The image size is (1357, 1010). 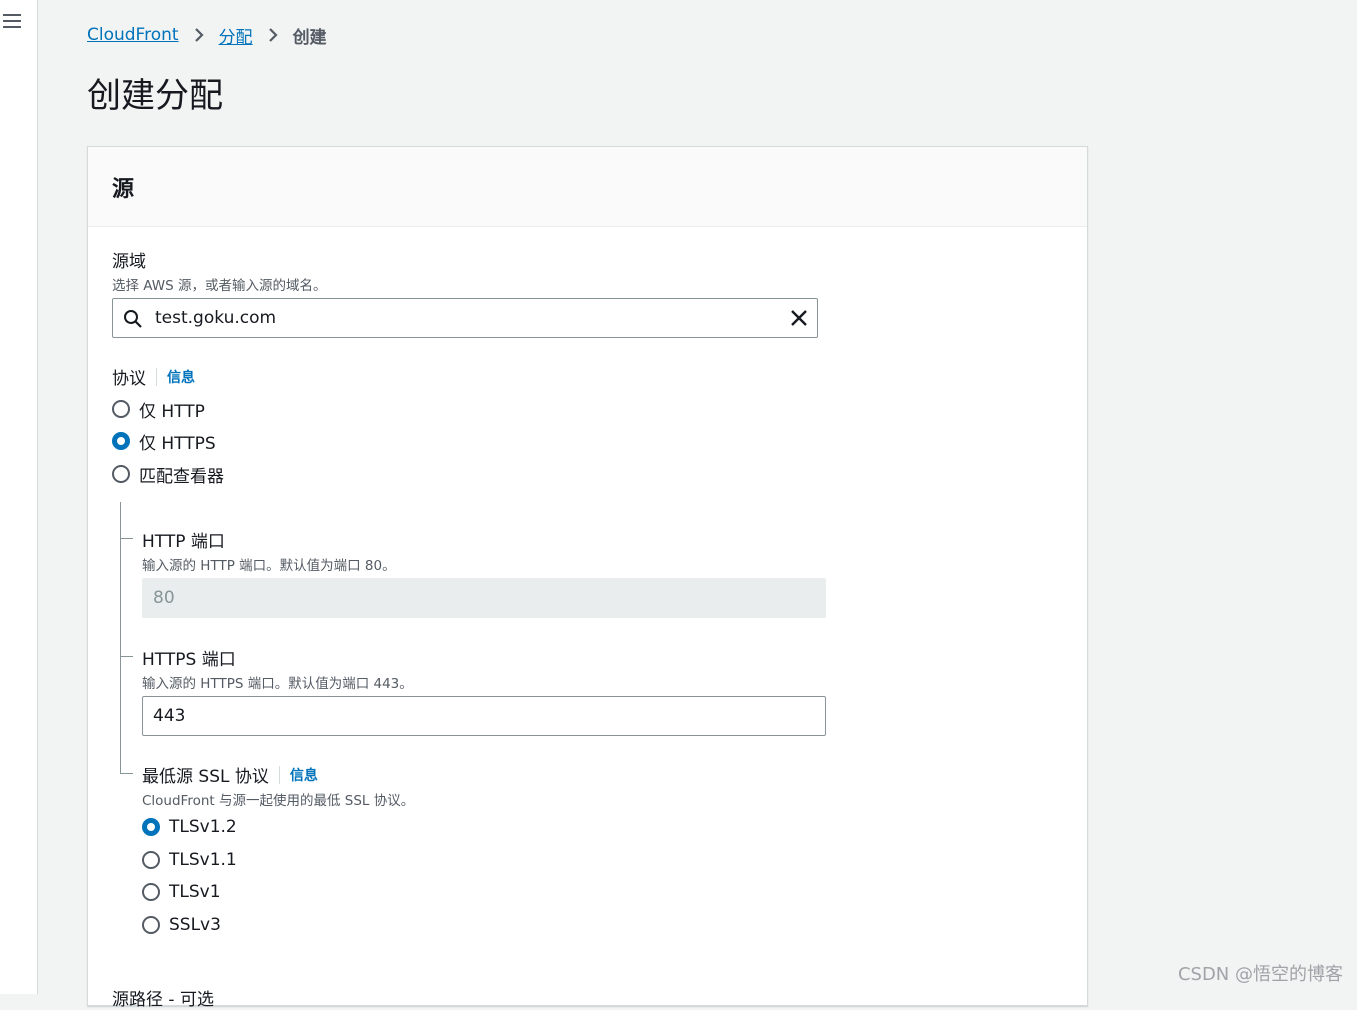 What do you see at coordinates (12, 22) in the screenshot?
I see `hamburger-menu-icon` at bounding box center [12, 22].